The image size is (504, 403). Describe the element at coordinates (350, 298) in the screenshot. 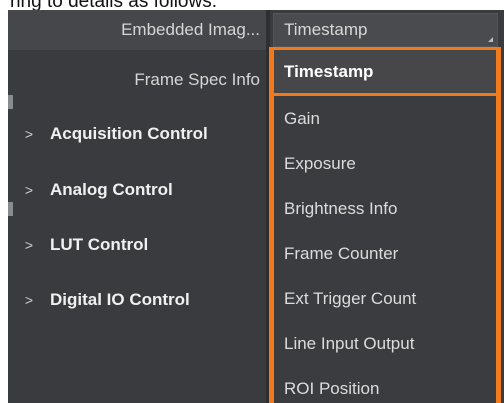

I see `option-label: Ext Trigger Count` at that location.